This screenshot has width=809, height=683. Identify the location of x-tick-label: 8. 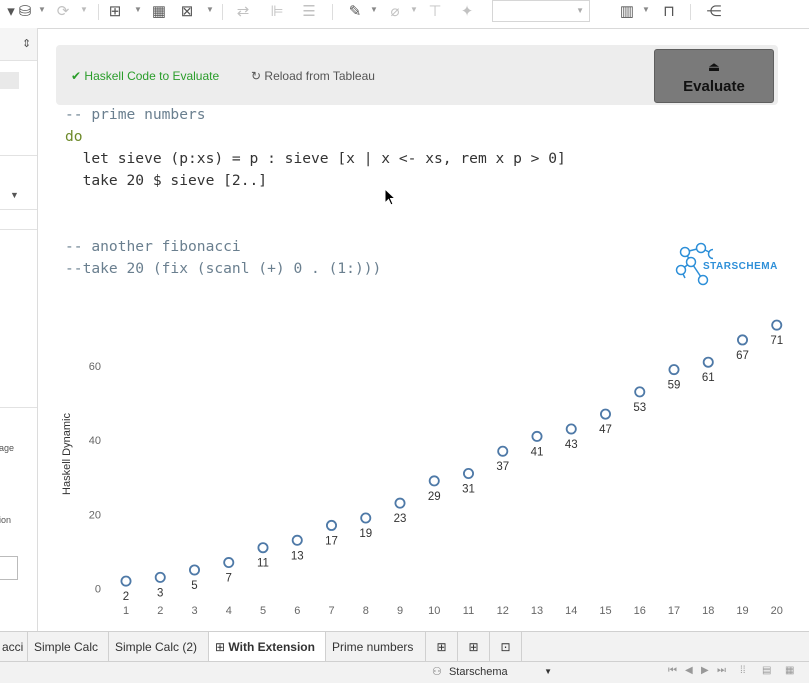
(366, 611).